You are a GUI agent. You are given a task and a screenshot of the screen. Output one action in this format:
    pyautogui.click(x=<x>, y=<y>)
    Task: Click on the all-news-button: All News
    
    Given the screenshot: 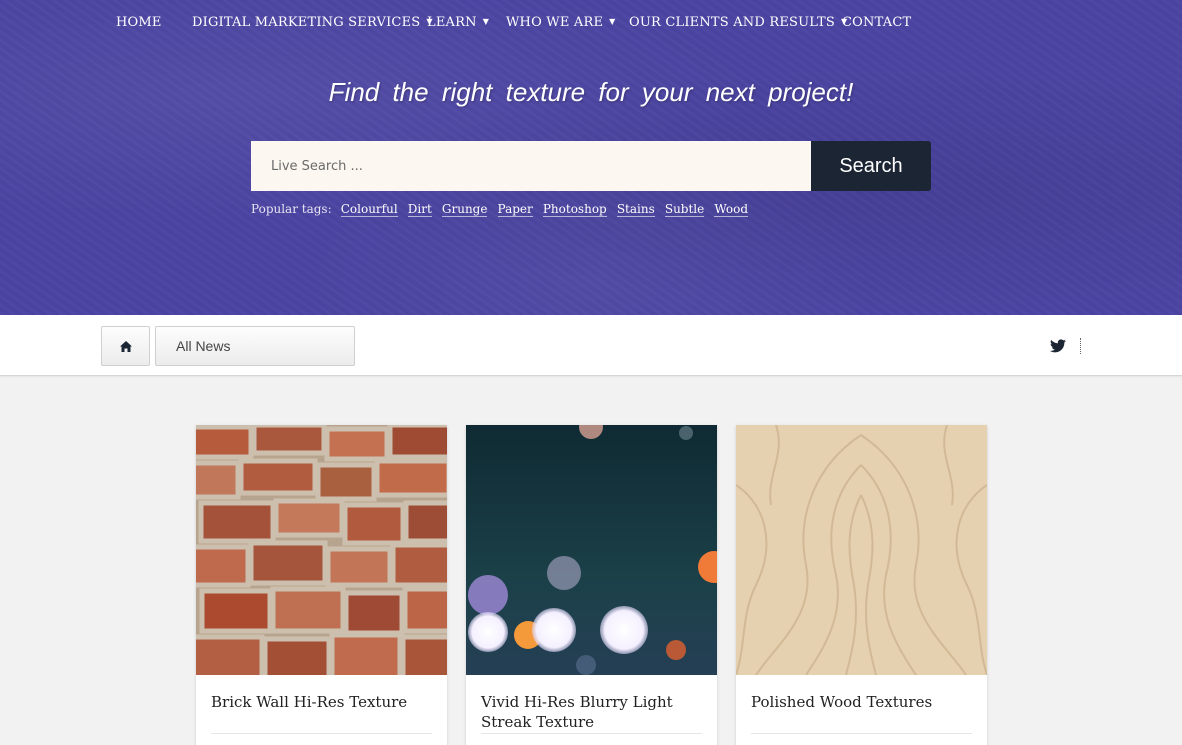 What is the action you would take?
    pyautogui.click(x=255, y=346)
    